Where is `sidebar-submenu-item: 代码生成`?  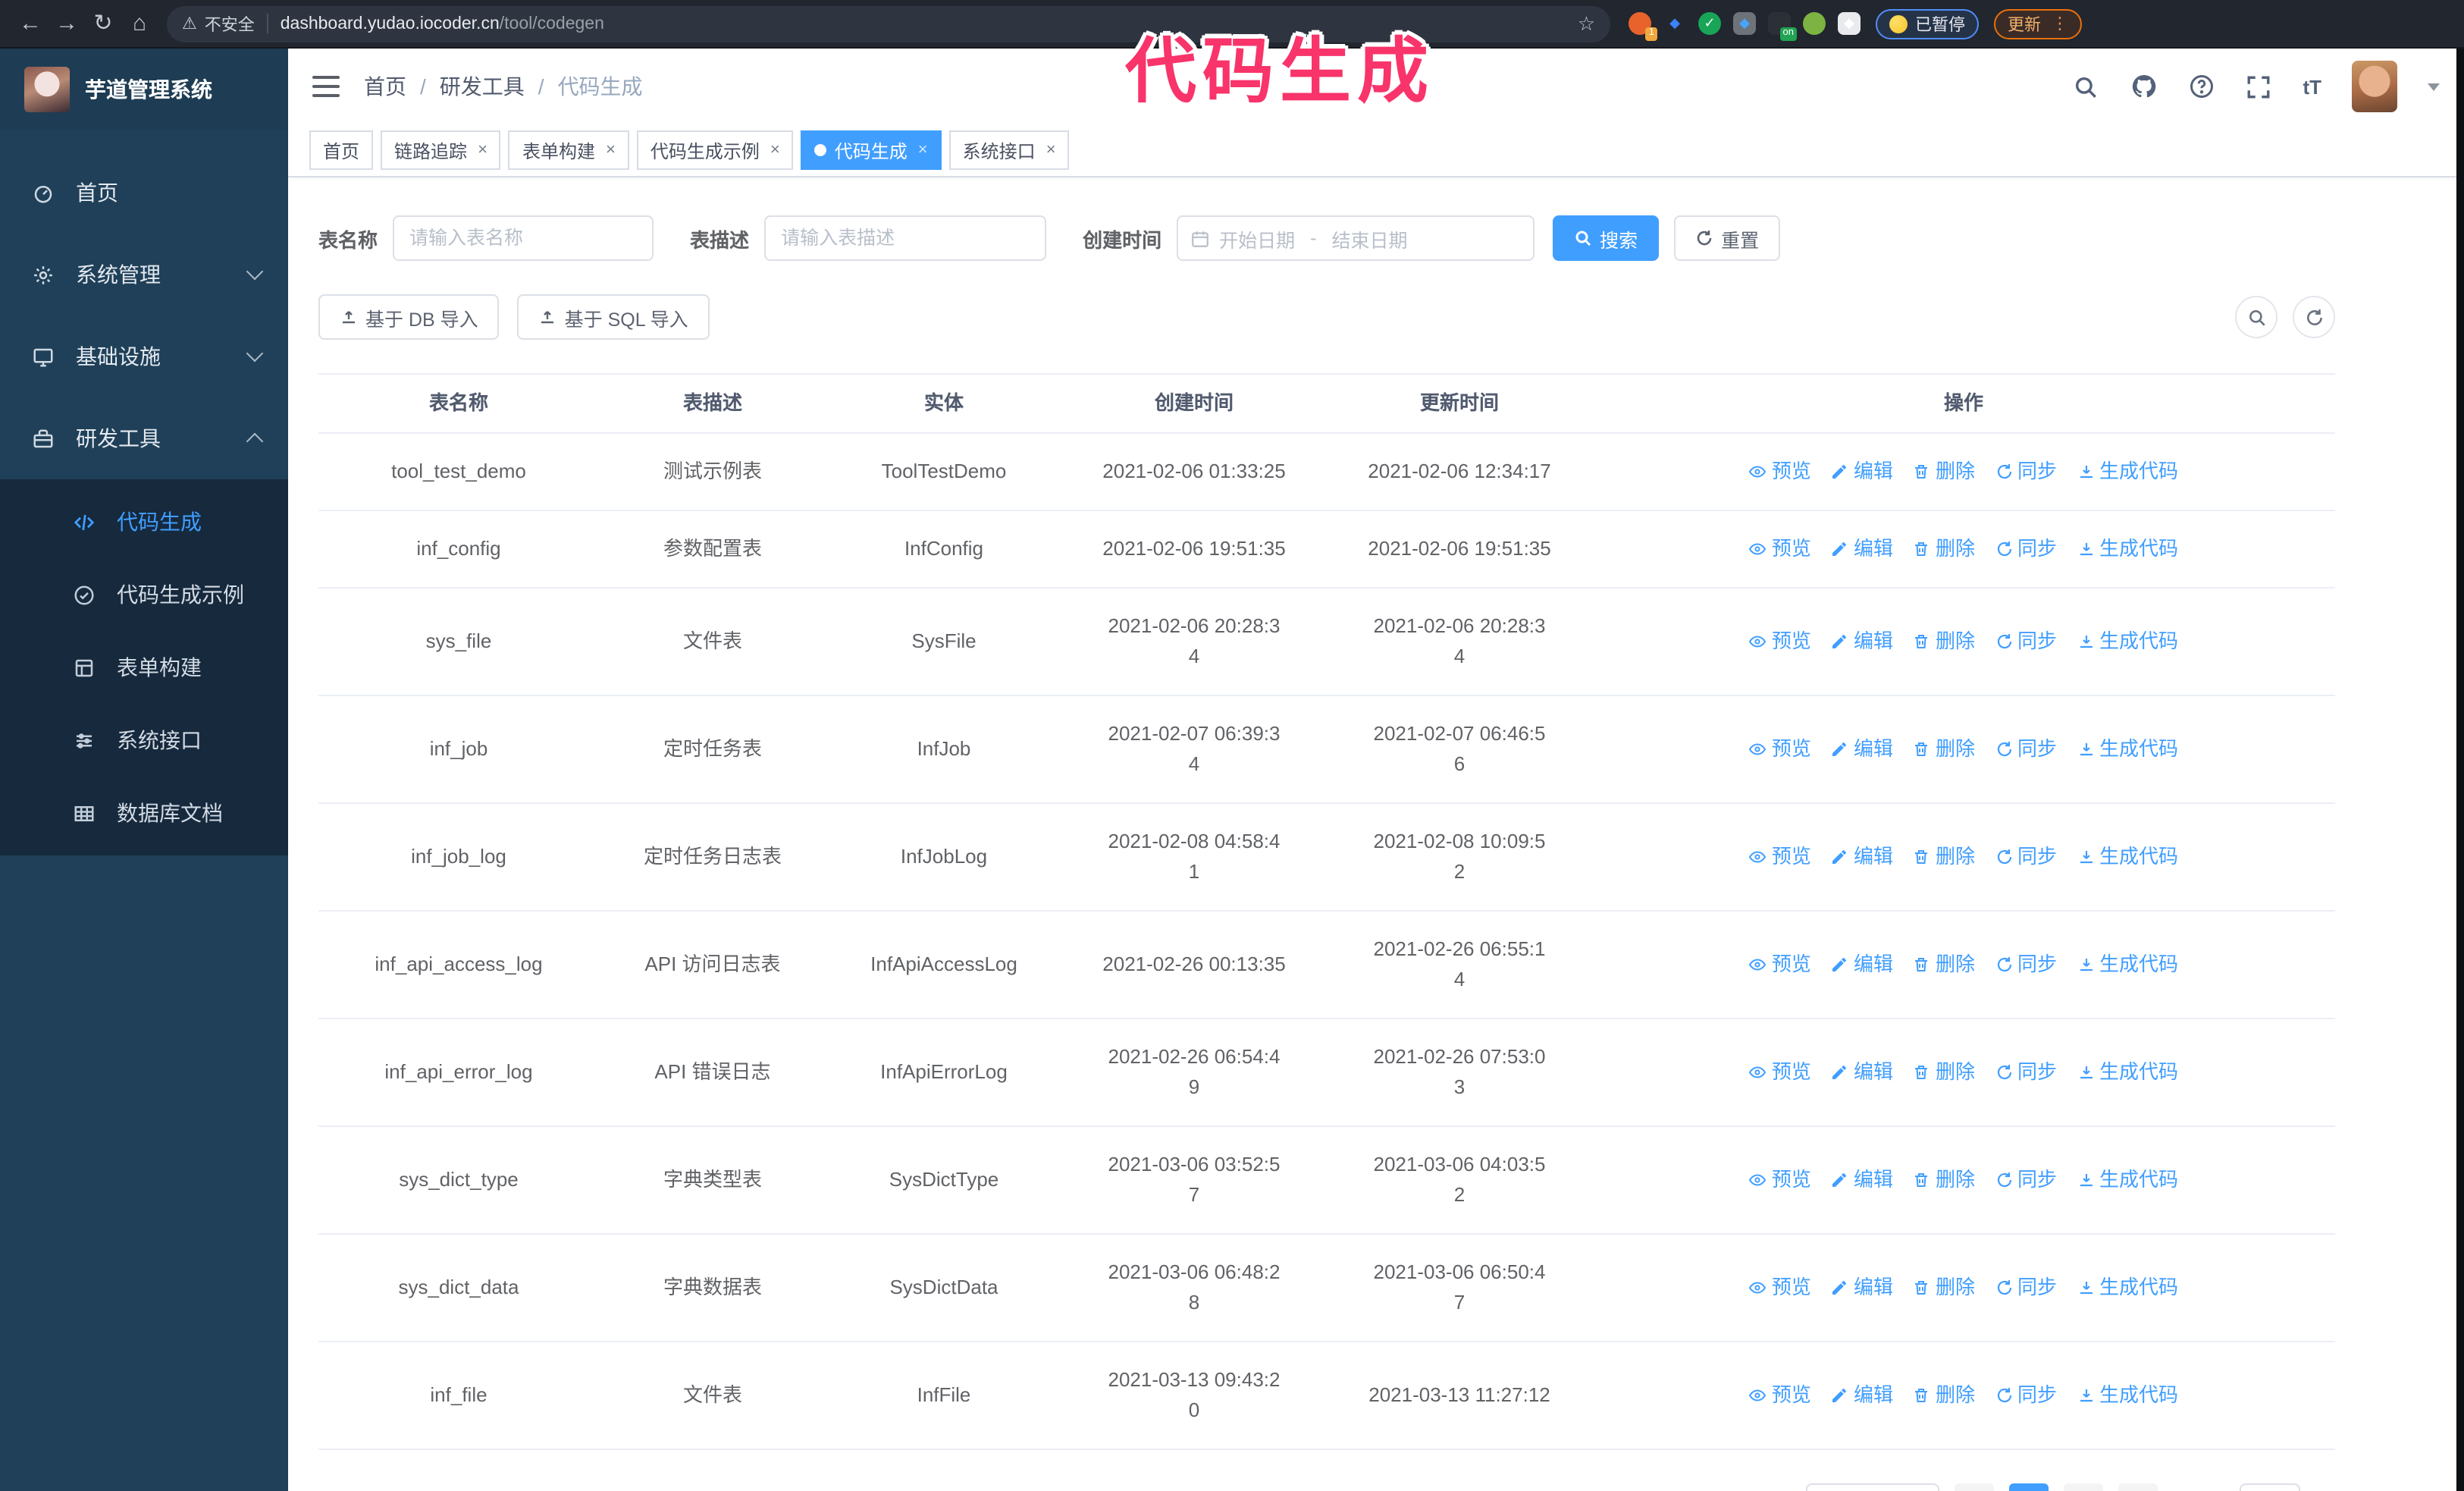
sidebar-submenu-item: 代码生成 is located at coordinates (144, 521).